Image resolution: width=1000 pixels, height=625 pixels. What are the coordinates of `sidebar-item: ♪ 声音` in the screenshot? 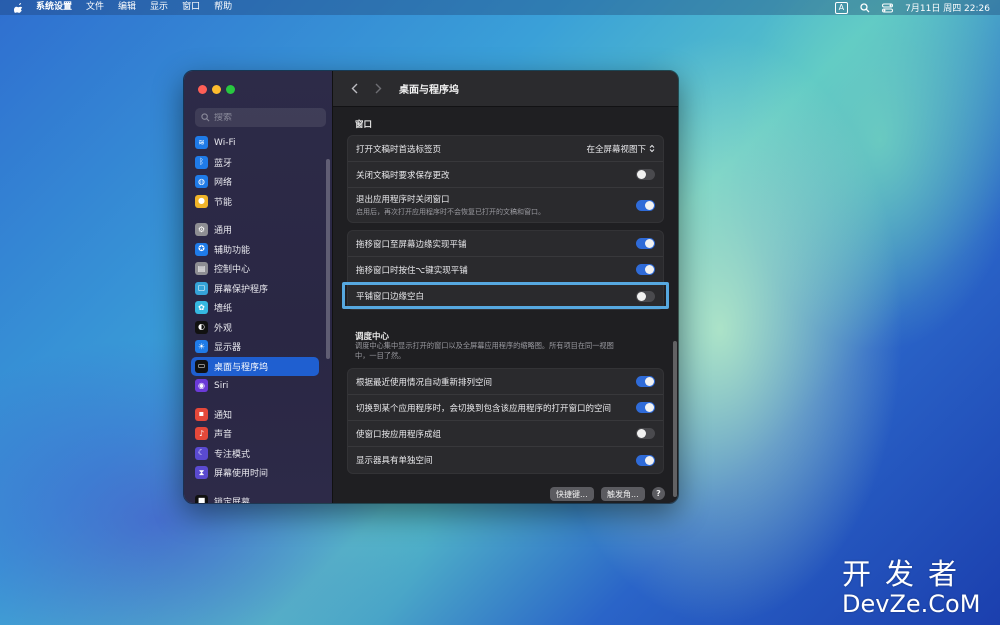 It's located at (255, 434).